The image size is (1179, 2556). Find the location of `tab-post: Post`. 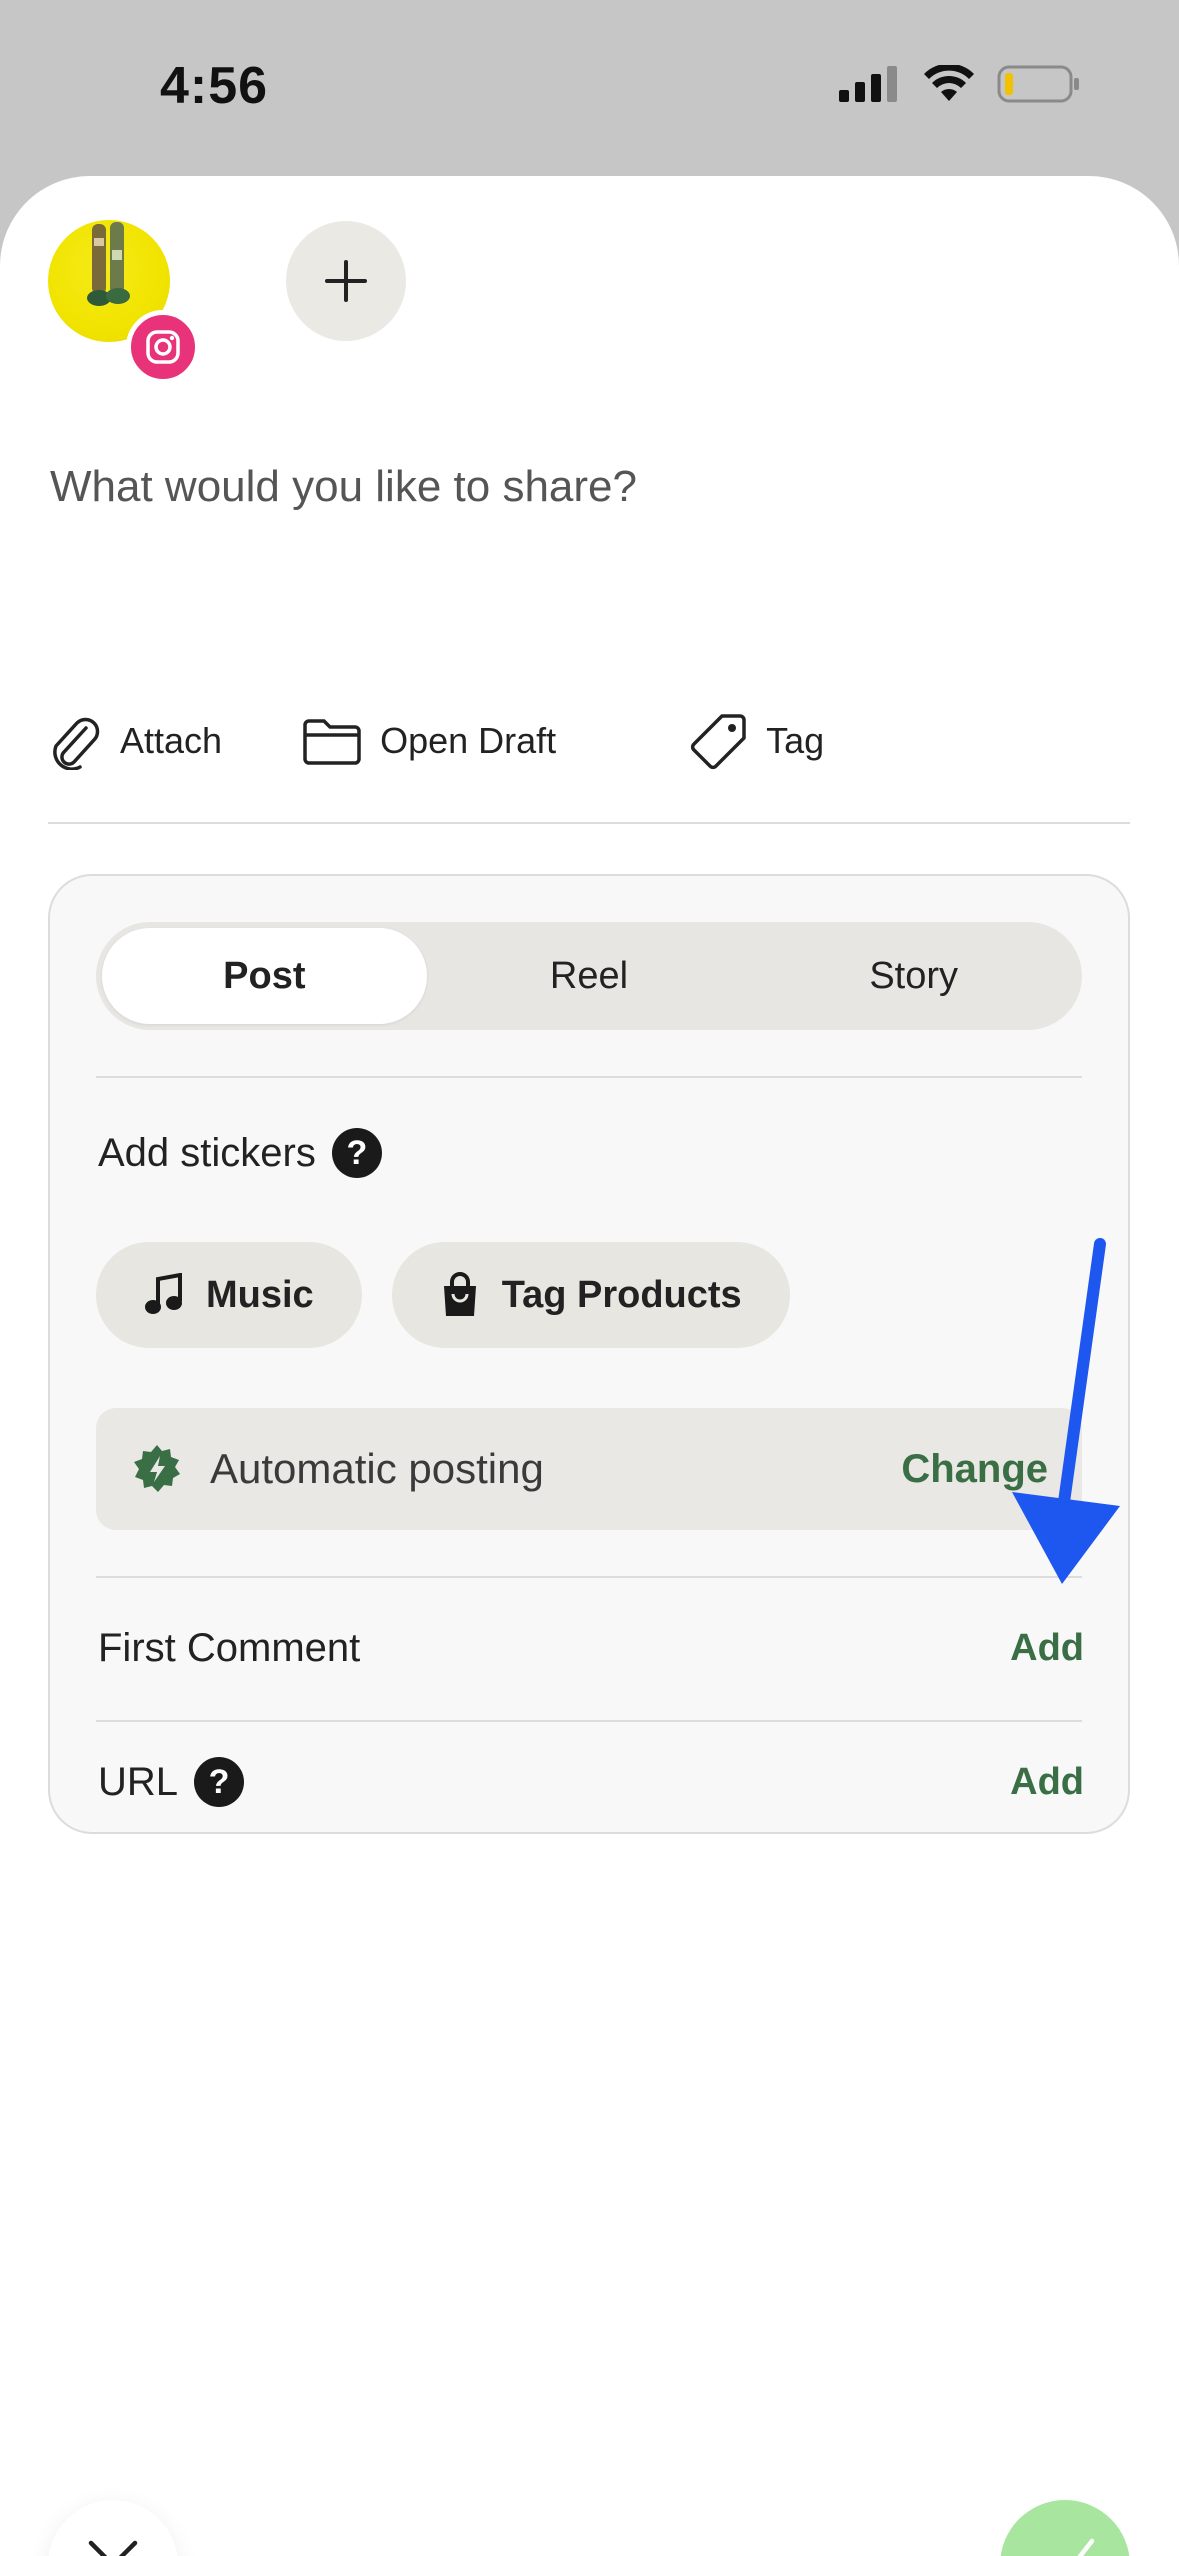

tab-post: Post is located at coordinates (264, 976).